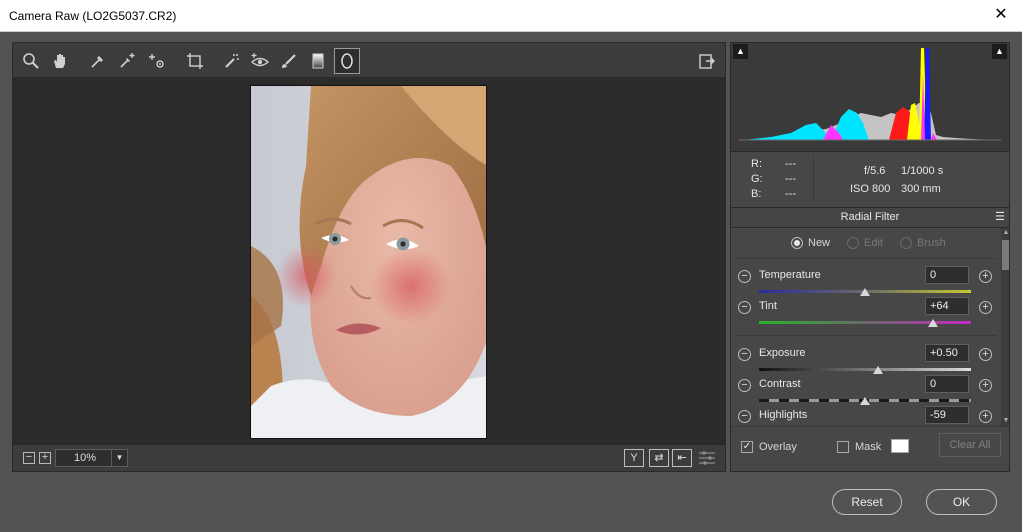 Image resolution: width=1022 pixels, height=532 pixels. I want to click on zoom-out-button: −, so click(29, 458).